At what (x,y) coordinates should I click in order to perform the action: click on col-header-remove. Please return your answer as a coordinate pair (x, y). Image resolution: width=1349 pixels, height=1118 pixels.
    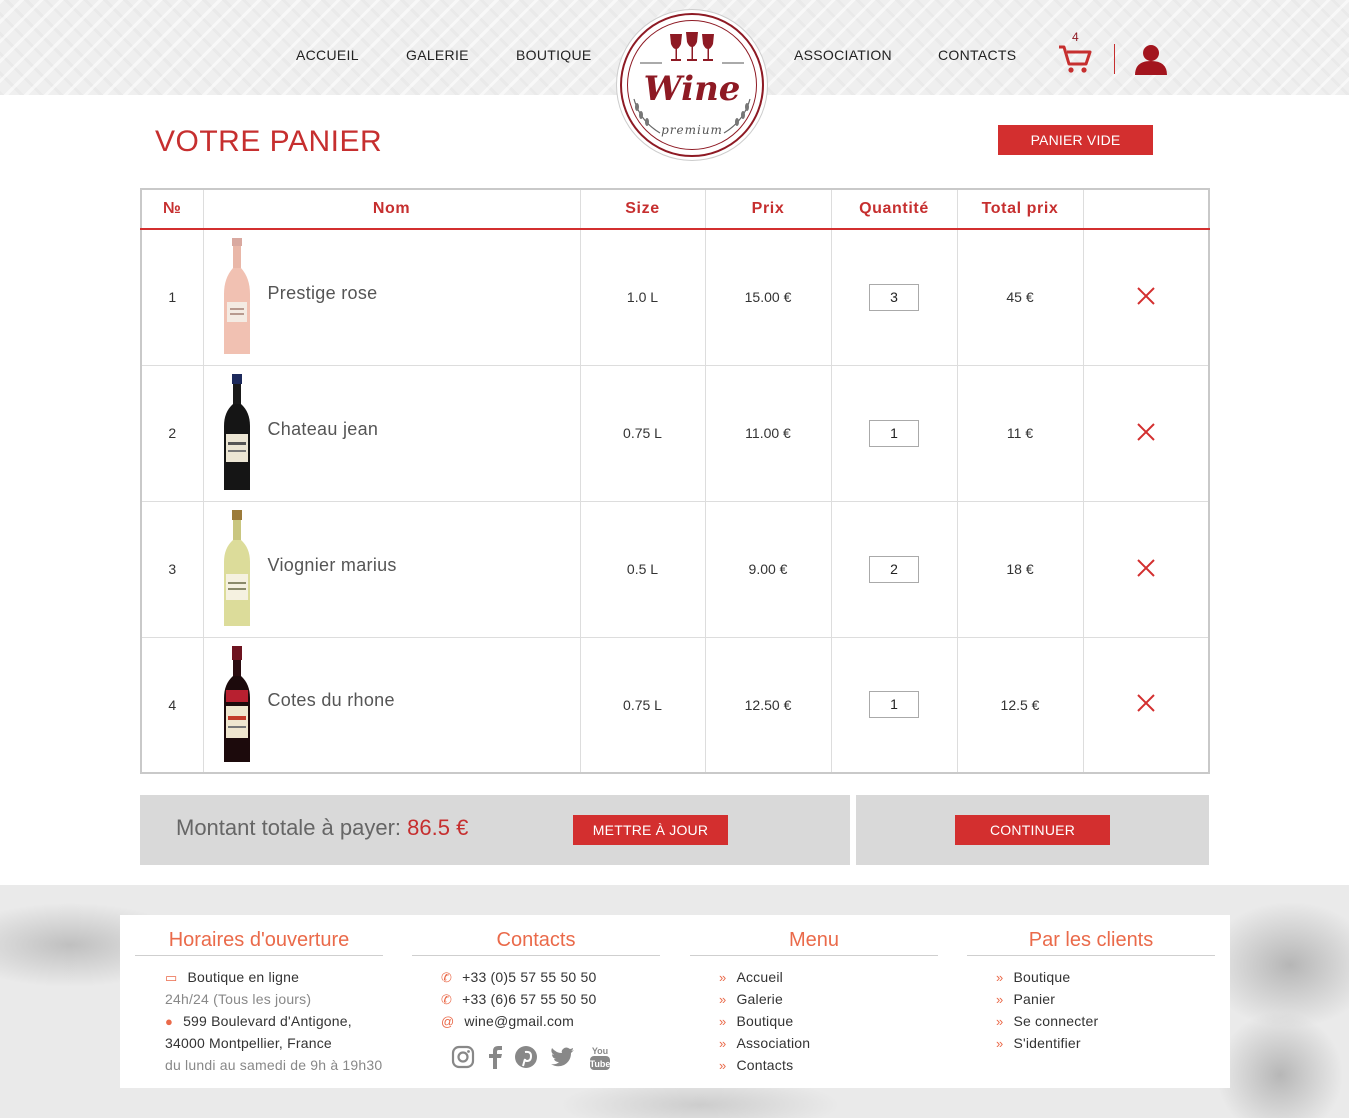
    Looking at the image, I should click on (1146, 209).